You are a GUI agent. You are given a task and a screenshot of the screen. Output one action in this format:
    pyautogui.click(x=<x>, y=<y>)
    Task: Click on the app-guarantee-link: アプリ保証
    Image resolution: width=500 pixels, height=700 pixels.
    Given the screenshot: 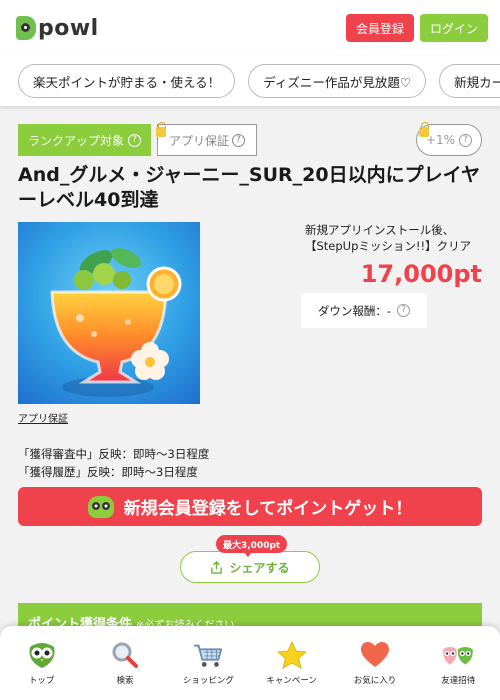 What is the action you would take?
    pyautogui.click(x=43, y=417)
    